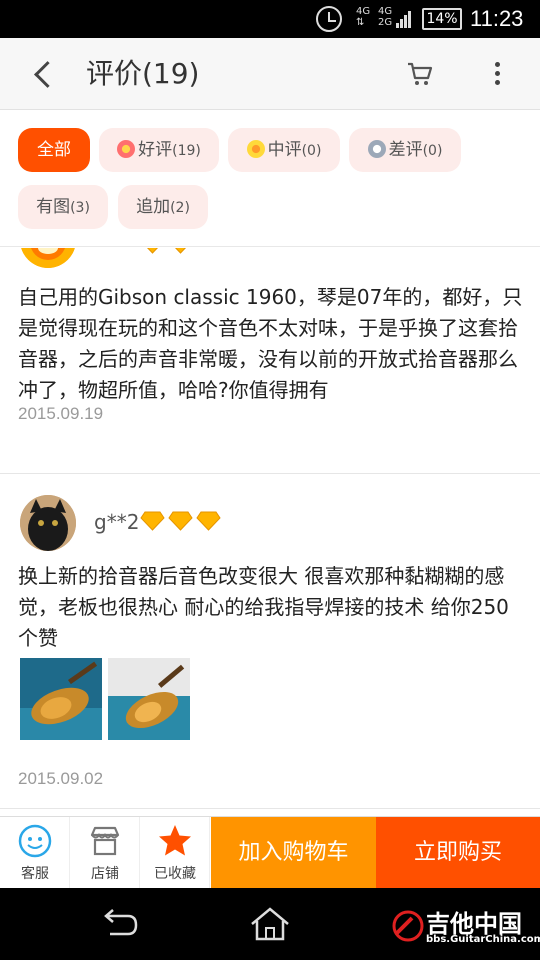 The image size is (540, 960). Describe the element at coordinates (483, 939) in the screenshot. I see `watermark-url: bbs.GuitarChina.com` at that location.